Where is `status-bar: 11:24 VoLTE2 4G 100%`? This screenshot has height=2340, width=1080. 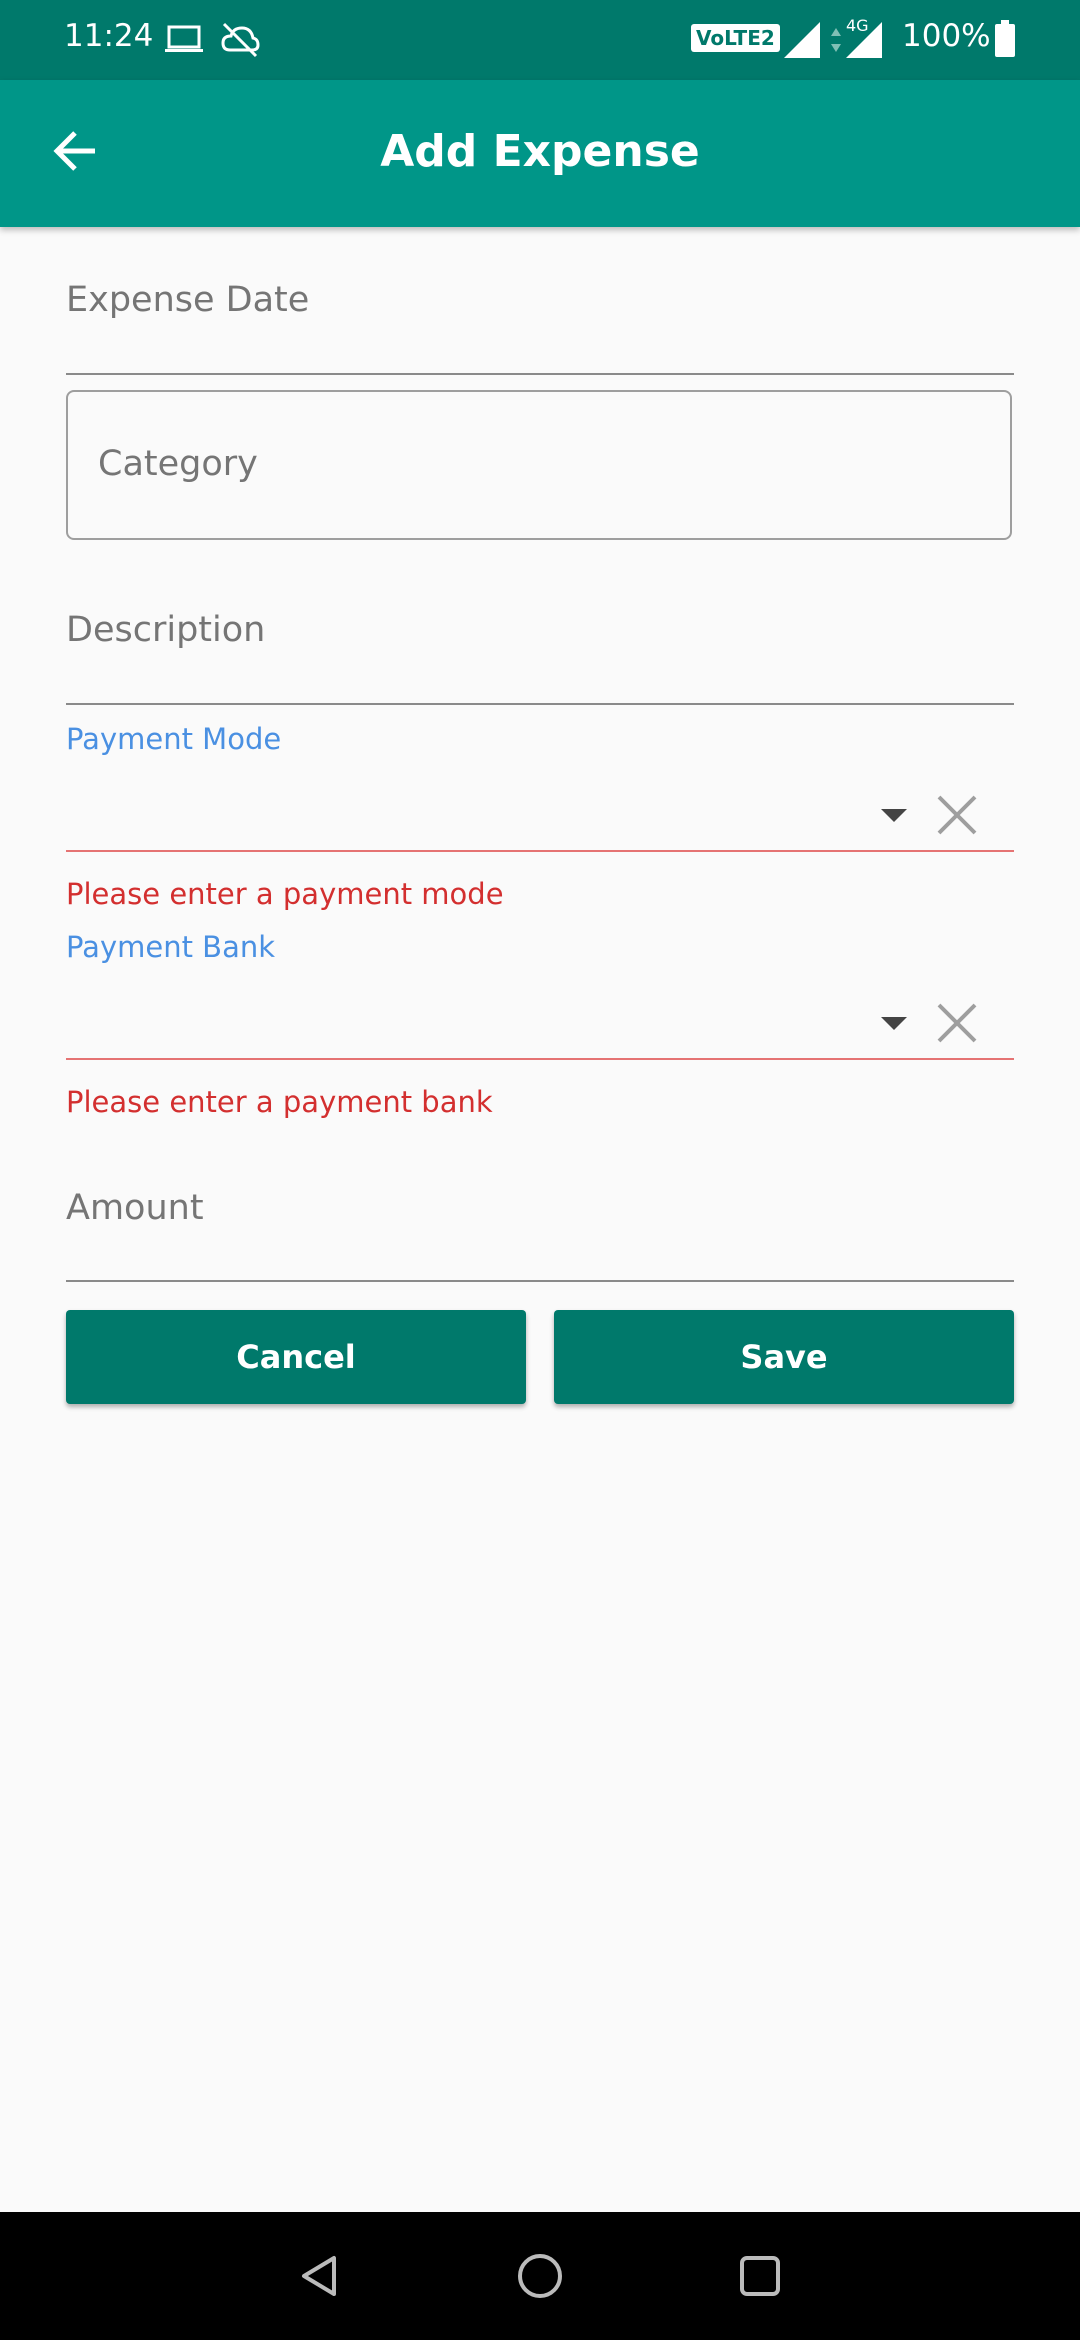 status-bar: 11:24 VoLTE2 4G 100% is located at coordinates (540, 40).